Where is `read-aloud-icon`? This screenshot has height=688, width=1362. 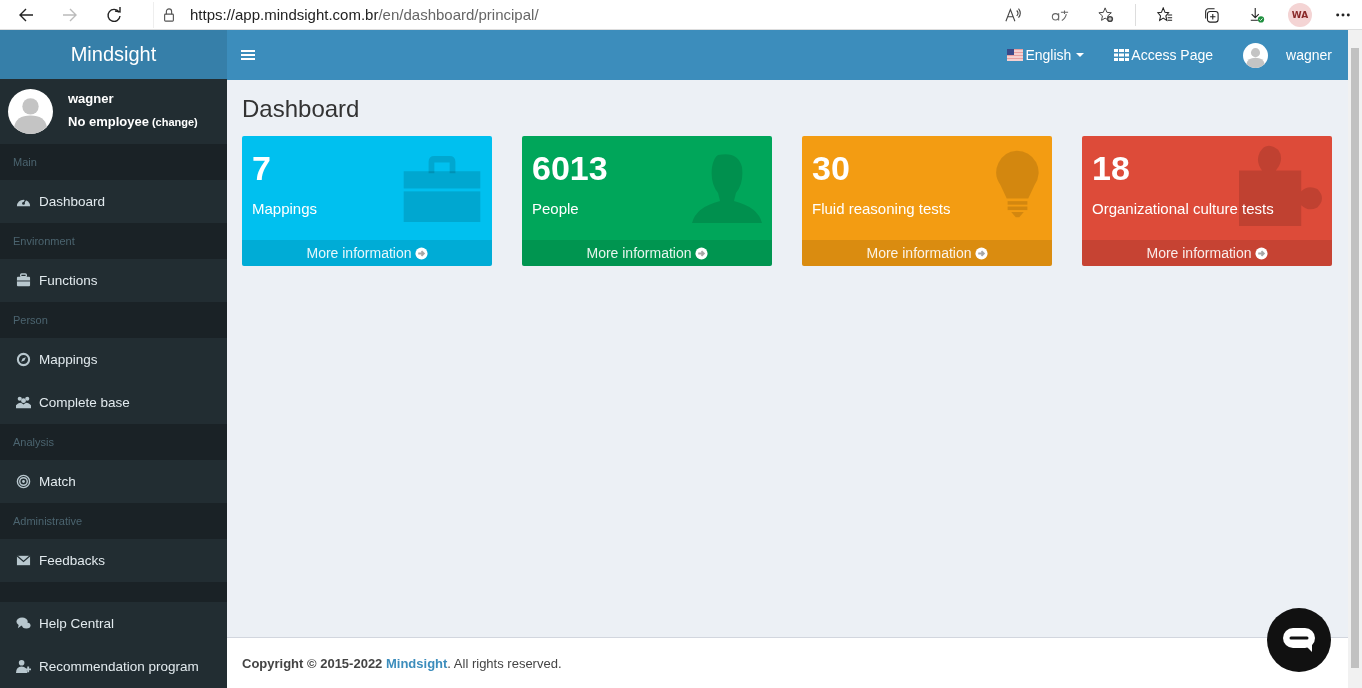 read-aloud-icon is located at coordinates (1014, 14).